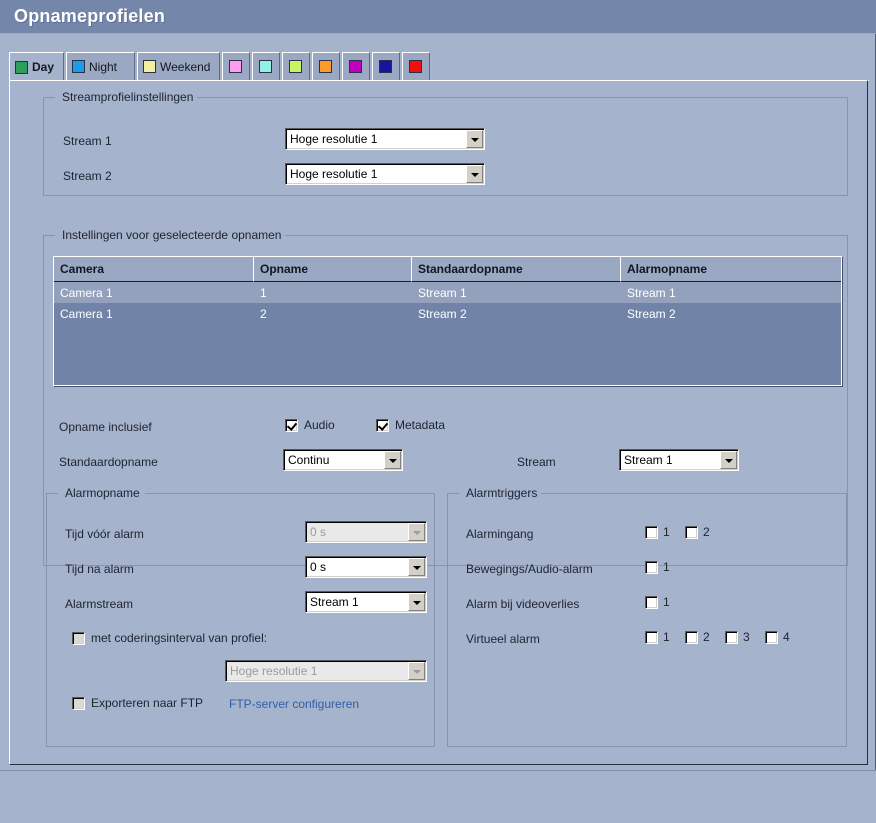 The height and width of the screenshot is (823, 876). What do you see at coordinates (334, 174) in the screenshot?
I see `stream2-select-value: Hoge resolutie 1` at bounding box center [334, 174].